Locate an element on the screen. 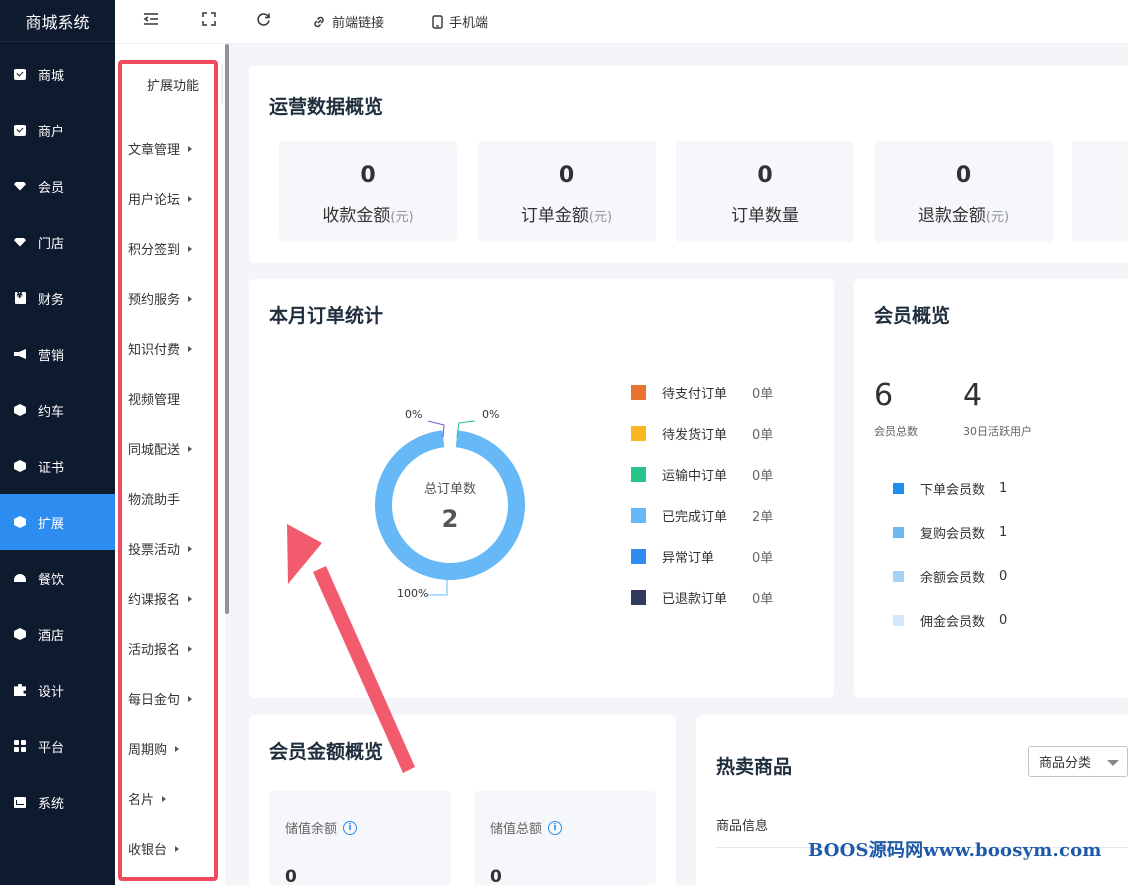 Image resolution: width=1128 pixels, height=885 pixels. donut-center-label: 总订单数 is located at coordinates (449, 489).